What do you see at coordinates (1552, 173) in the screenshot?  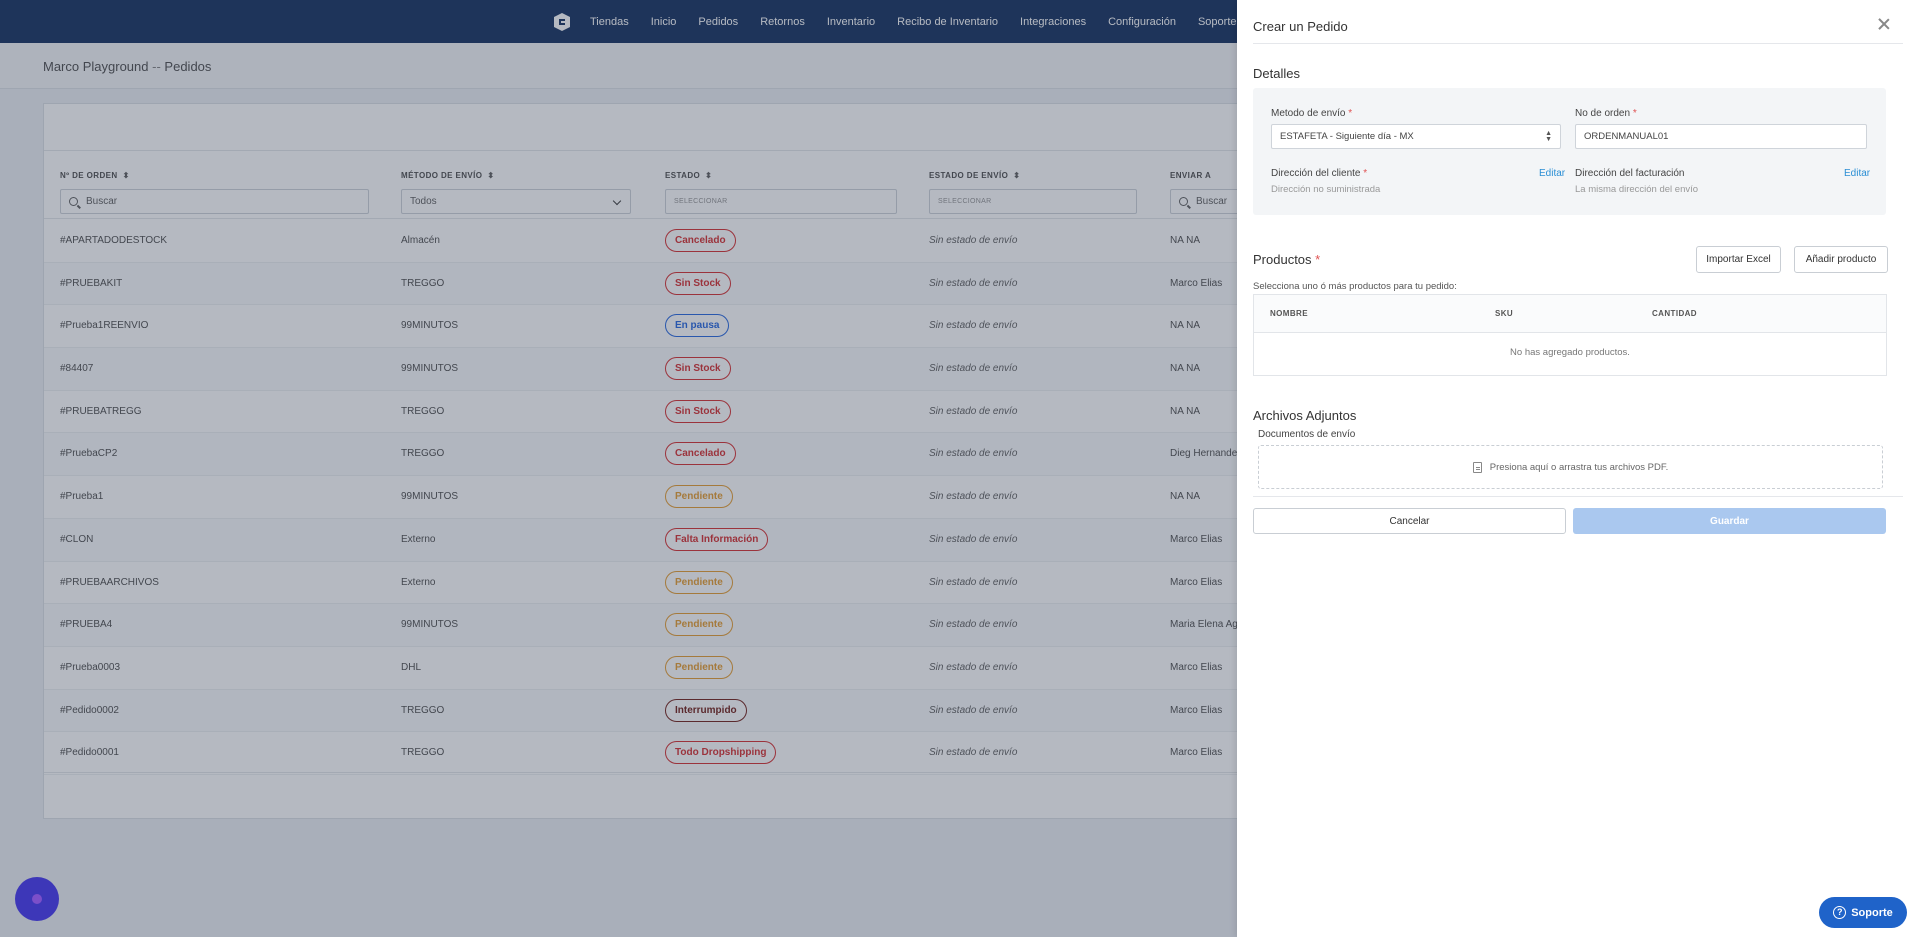 I see `edit-client-address-link: Editar` at bounding box center [1552, 173].